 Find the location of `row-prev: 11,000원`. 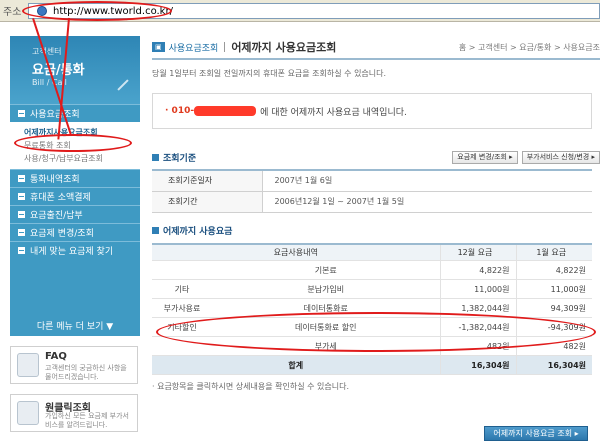

row-prev: 11,000원 is located at coordinates (477, 289).